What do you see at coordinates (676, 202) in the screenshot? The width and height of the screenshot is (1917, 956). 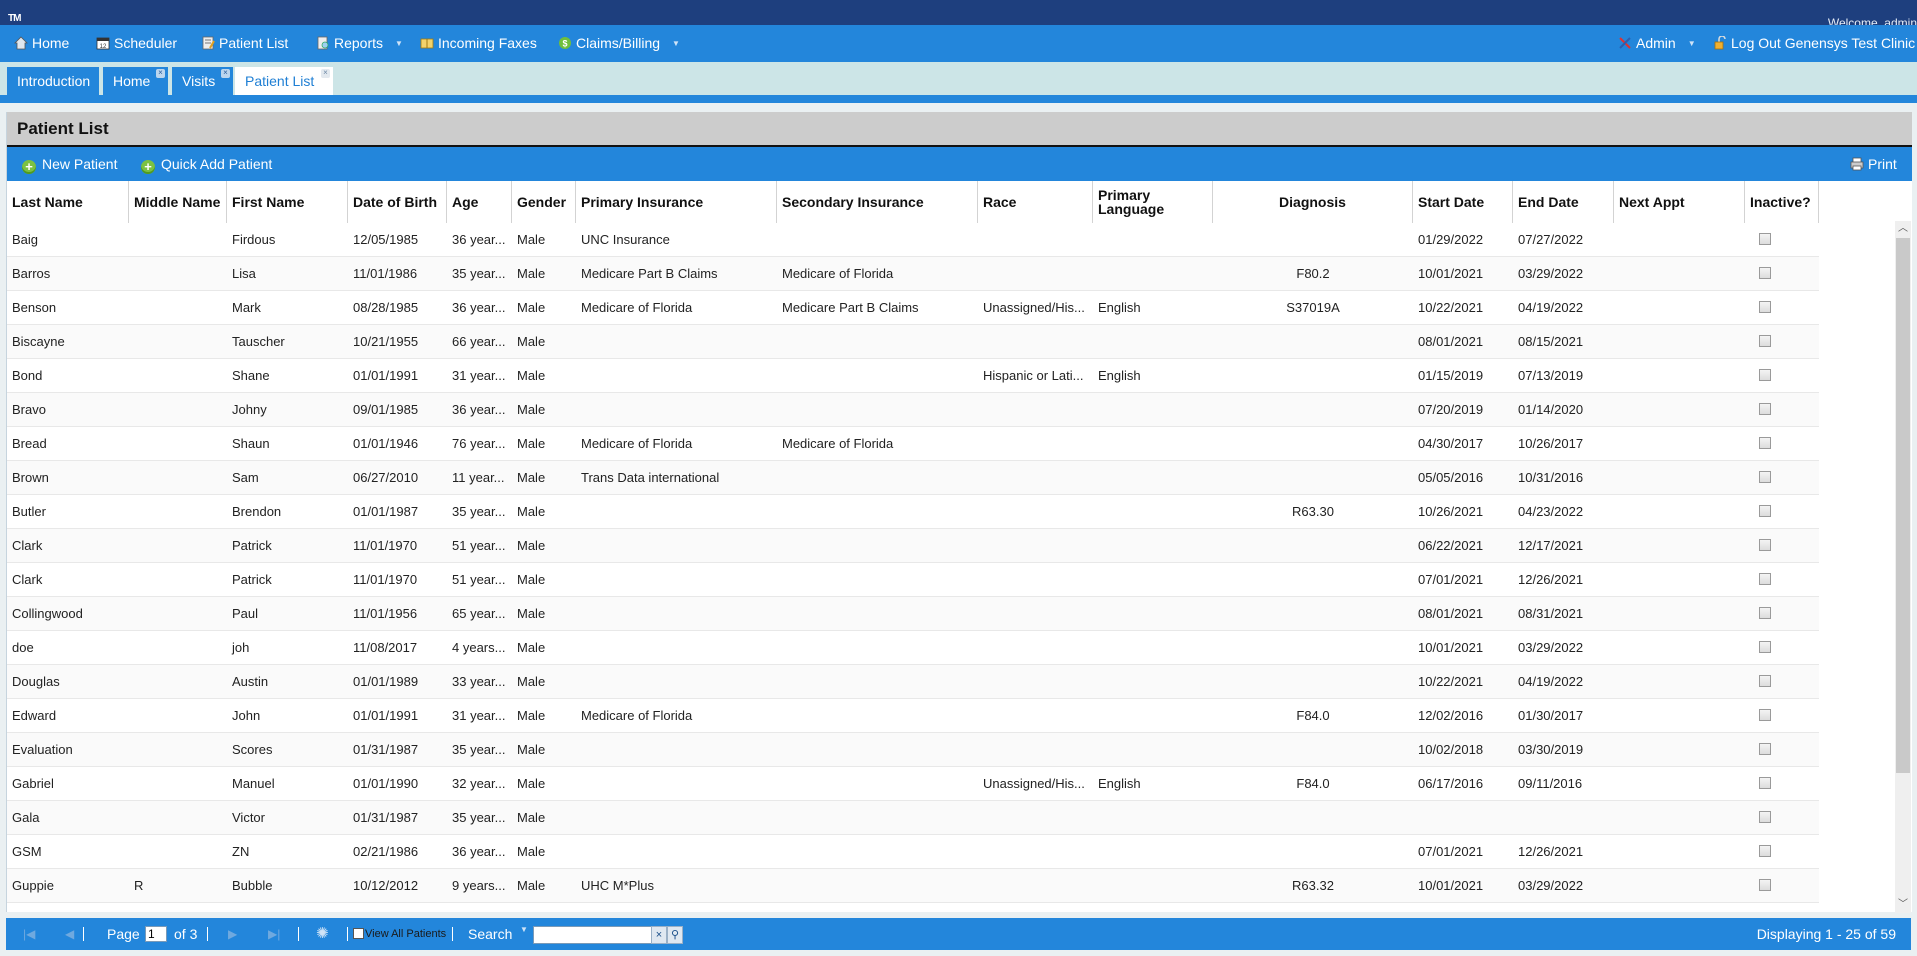 I see `column-header-primary-insurance: Primary Insurance` at bounding box center [676, 202].